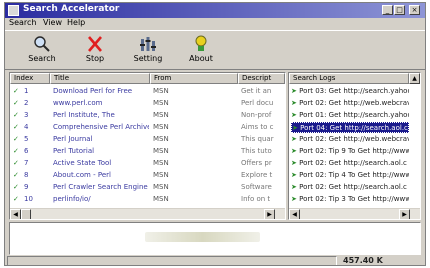 This screenshot has height=268, width=430. Describe the element at coordinates (354, 151) in the screenshot. I see `log-text: Port 02: Tip 9 To Get http://www` at that location.